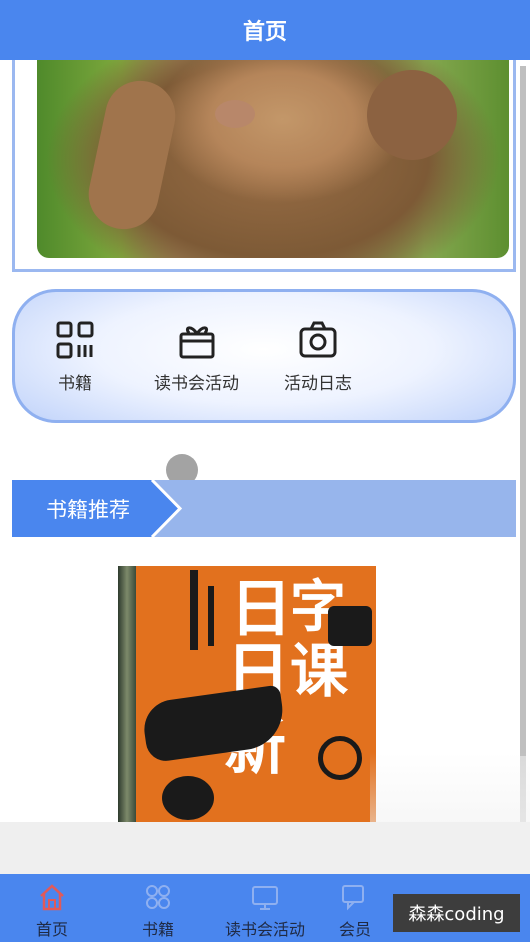 The image size is (530, 942). I want to click on nav-item-label: 活动日志, so click(318, 383).